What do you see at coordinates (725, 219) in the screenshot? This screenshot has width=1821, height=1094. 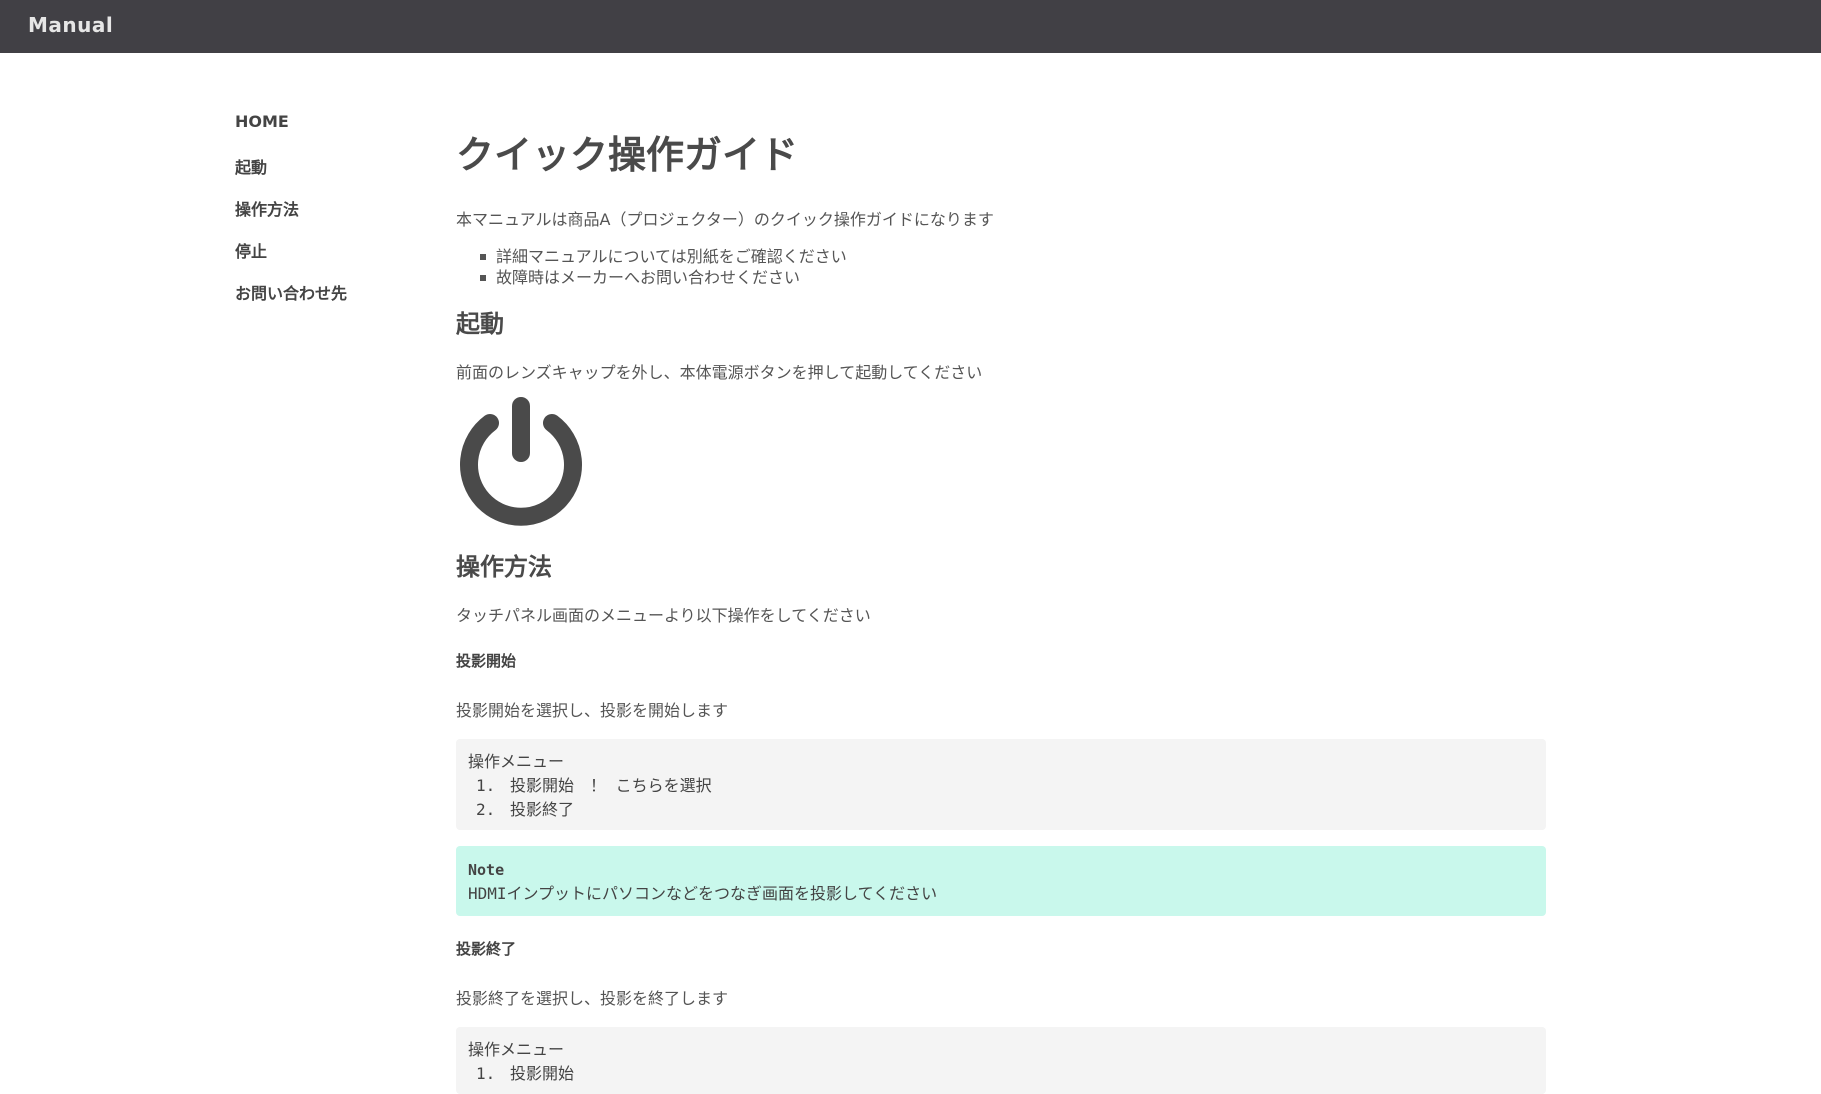 I see `intro-text: 本マニュアルは商品A（プロジェクター）のクイック操作ガイドになります` at bounding box center [725, 219].